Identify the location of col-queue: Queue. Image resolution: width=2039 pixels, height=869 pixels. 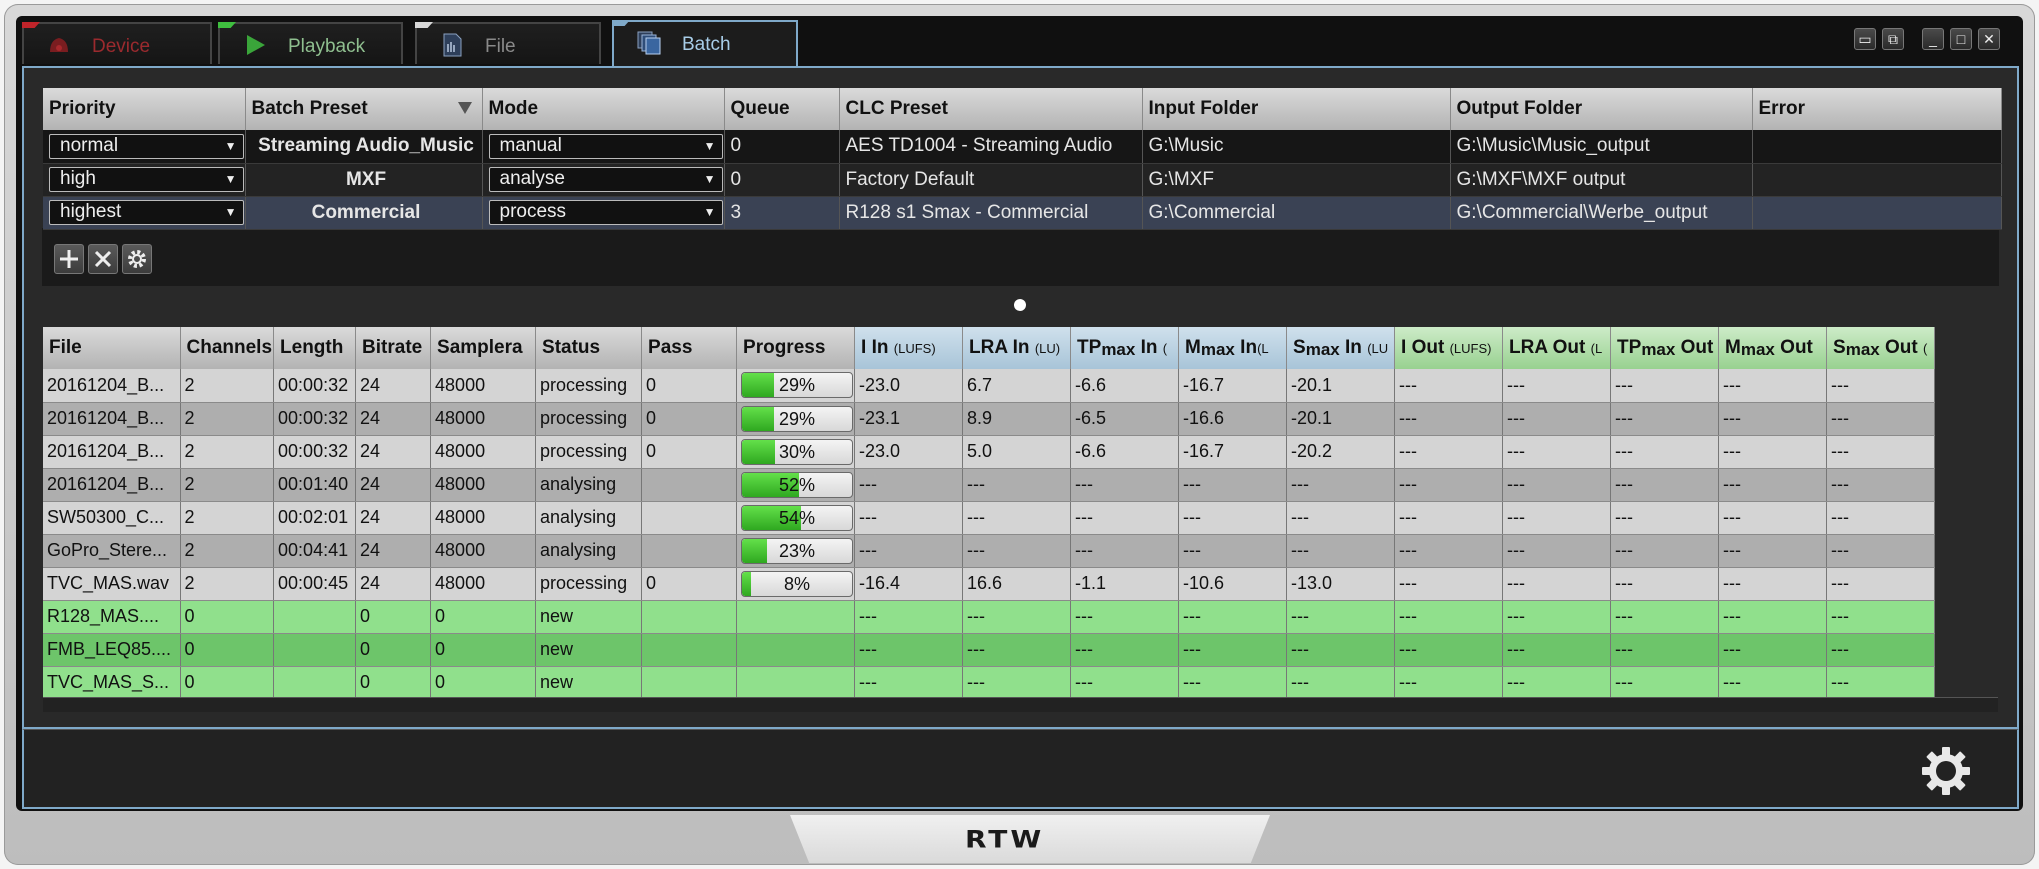
(782, 109).